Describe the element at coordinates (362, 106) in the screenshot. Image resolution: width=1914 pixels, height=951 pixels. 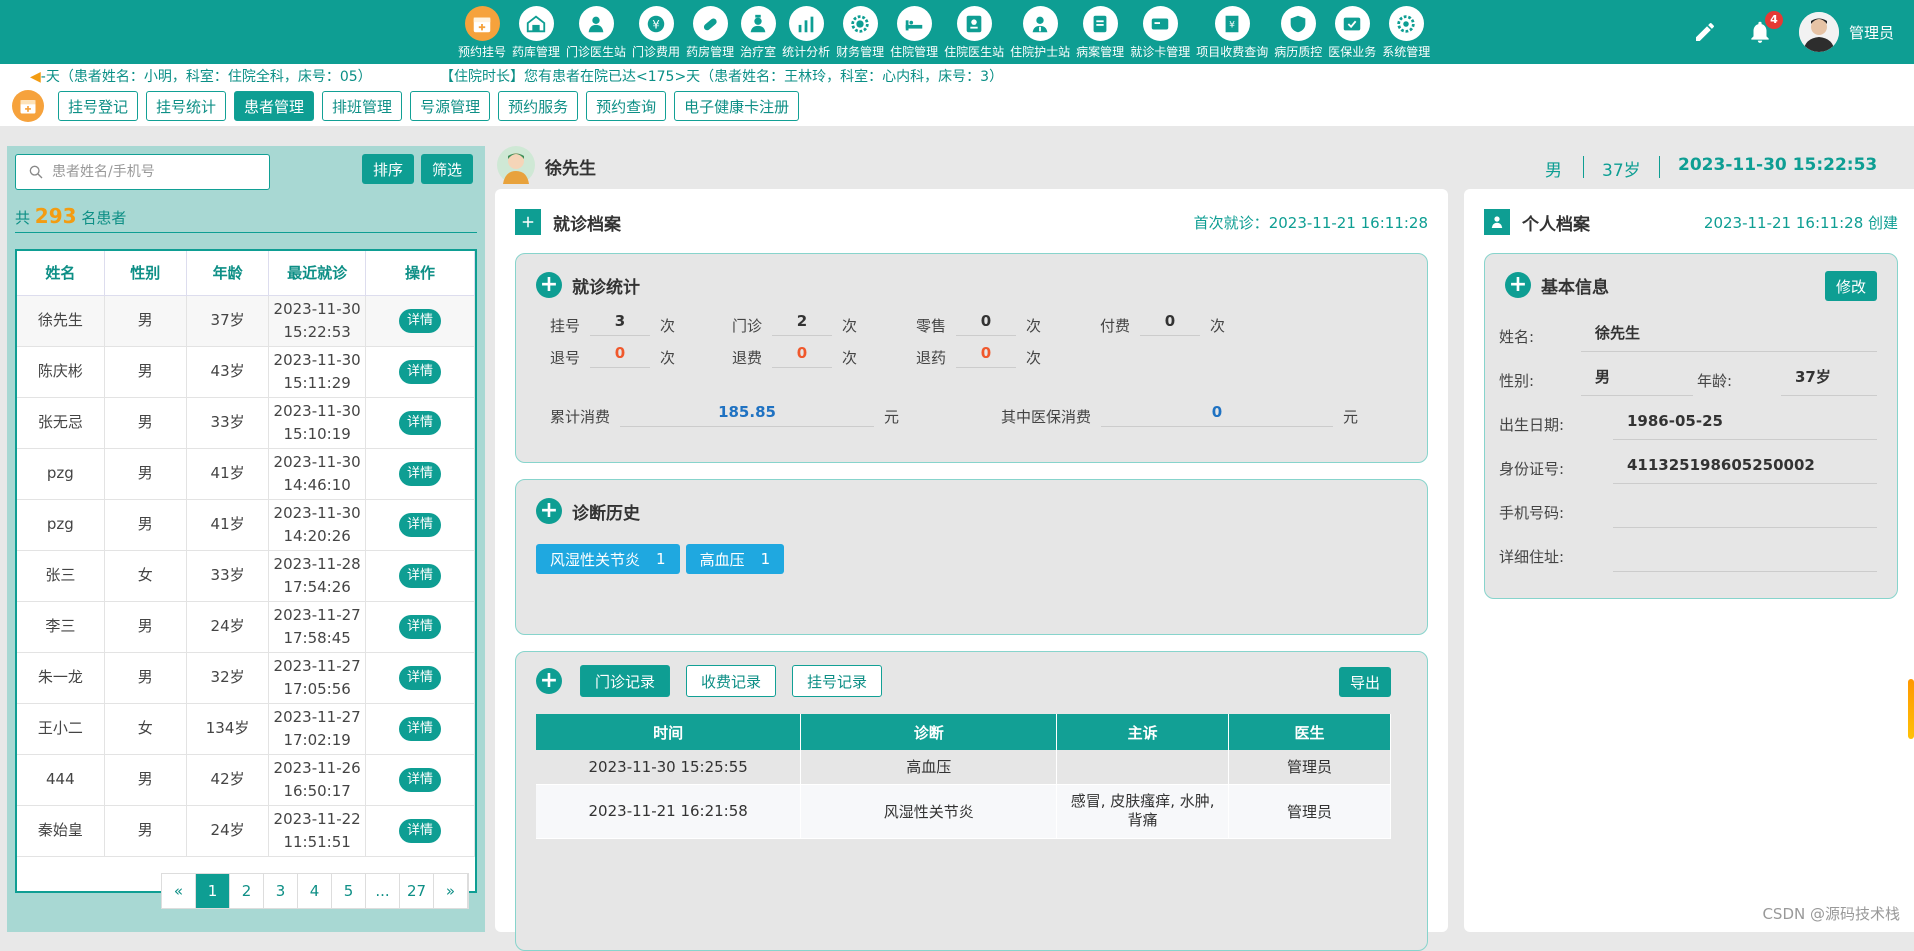
I see `subnav-tab-3: 排班管理` at that location.